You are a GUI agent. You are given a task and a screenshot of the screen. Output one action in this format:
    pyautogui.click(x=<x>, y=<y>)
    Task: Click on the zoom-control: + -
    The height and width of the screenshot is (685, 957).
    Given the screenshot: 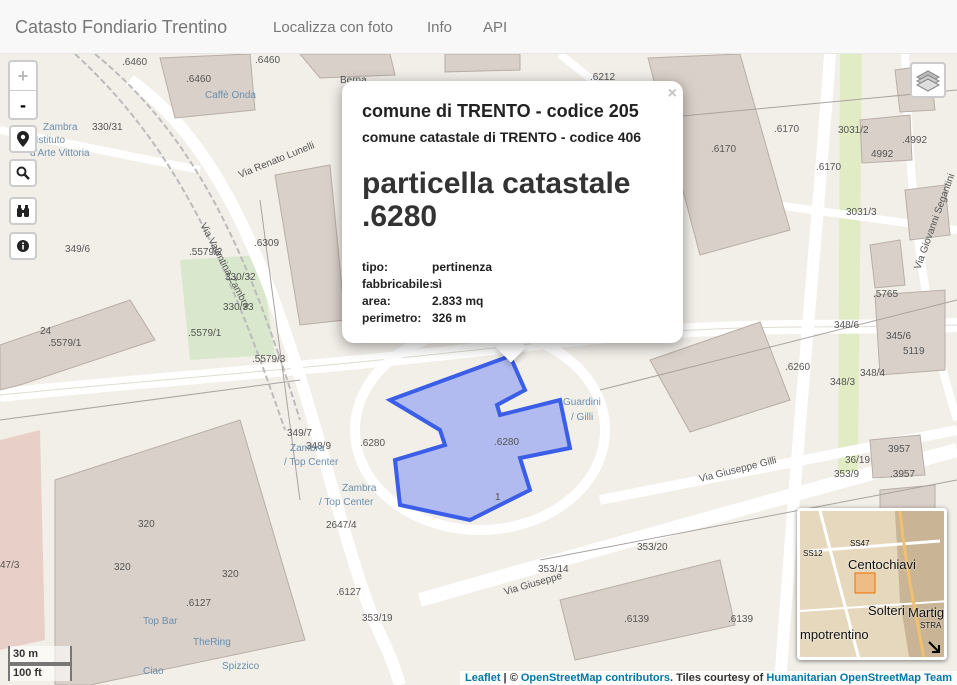 What is the action you would take?
    pyautogui.click(x=23, y=90)
    